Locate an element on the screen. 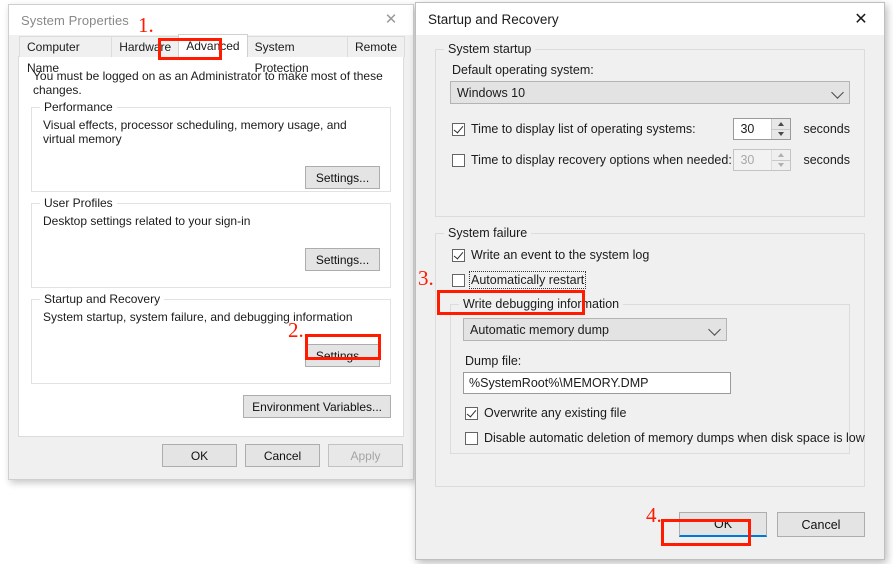  write-debugging-information-legend: Write debugging information is located at coordinates (541, 304).